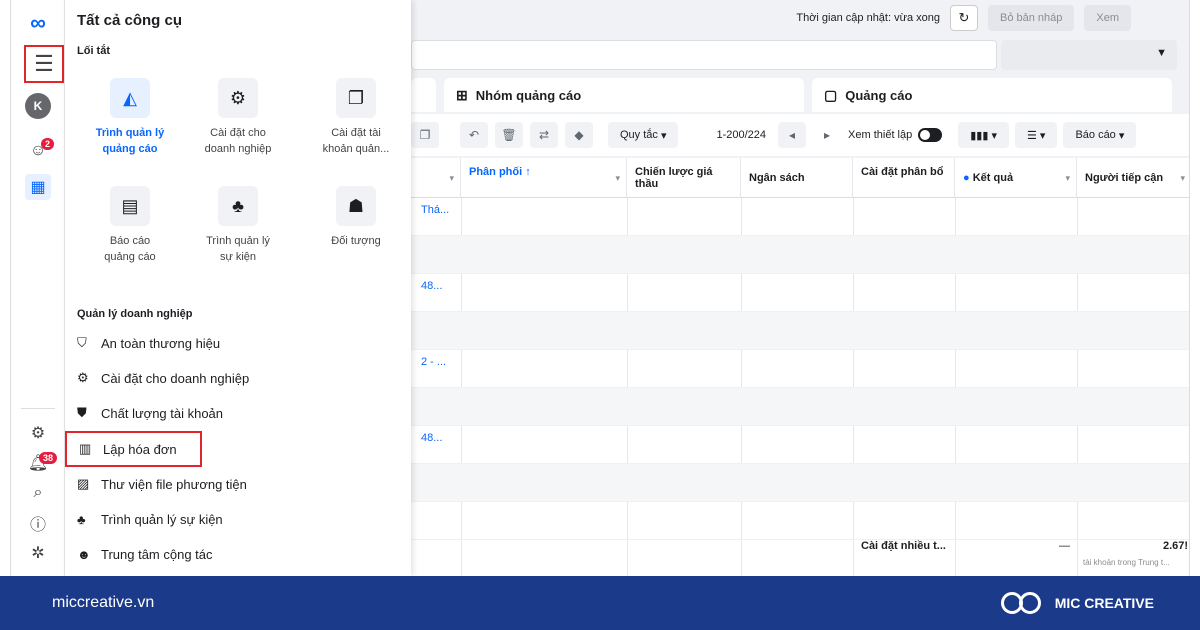 Image resolution: width=1200 pixels, height=630 pixels. Describe the element at coordinates (38, 408) in the screenshot. I see `rail-divider` at that location.